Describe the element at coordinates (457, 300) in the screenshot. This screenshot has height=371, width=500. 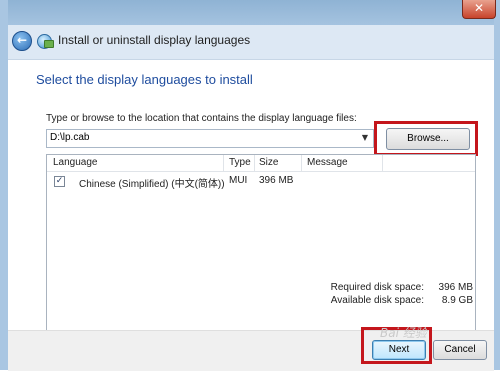
I see `available-space-value: 8.9 GB` at that location.